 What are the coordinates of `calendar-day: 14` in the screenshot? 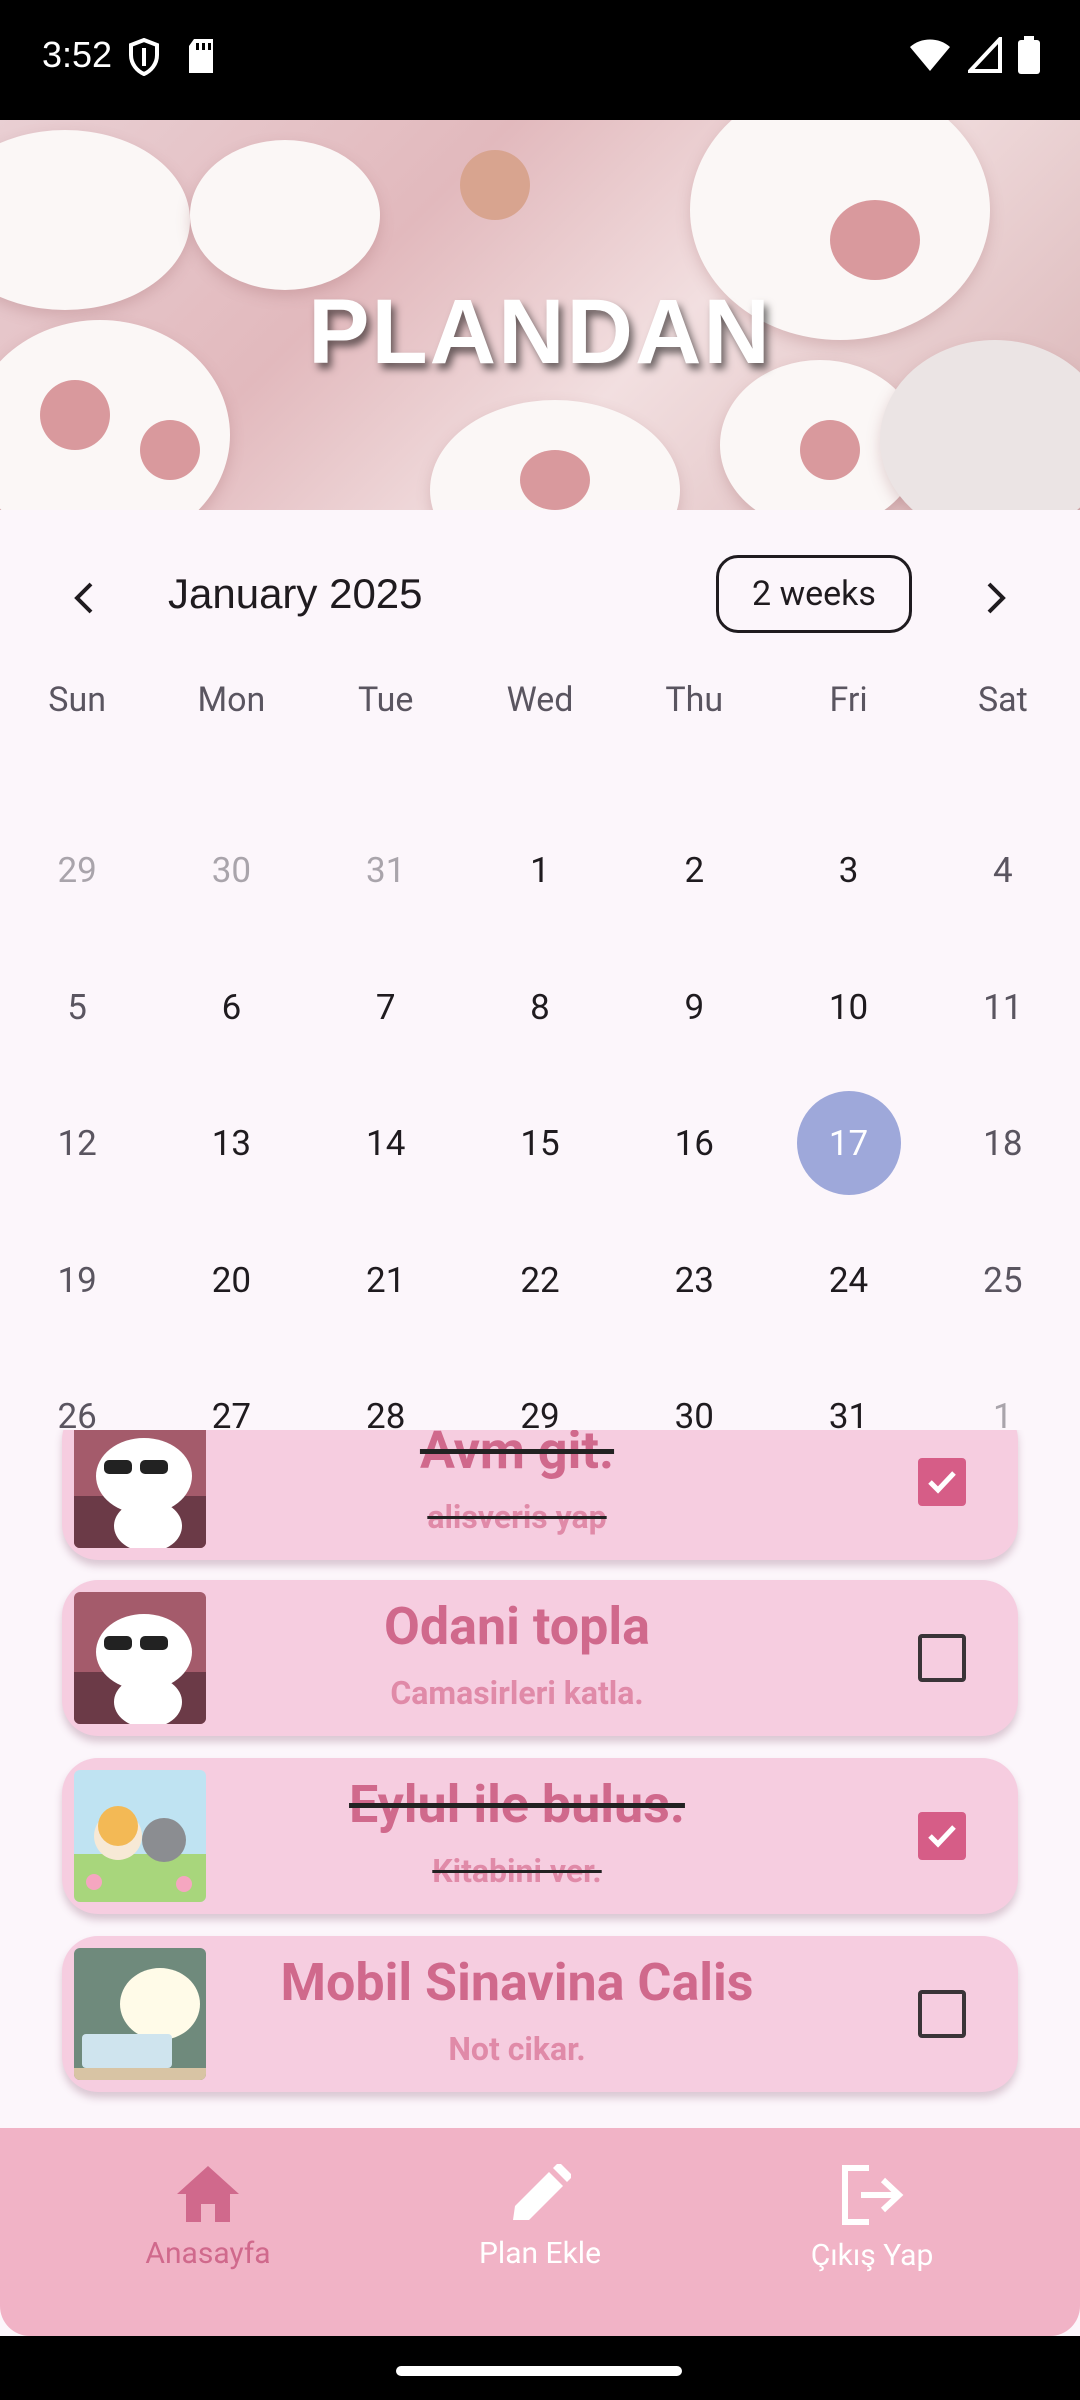 It's located at (386, 1181).